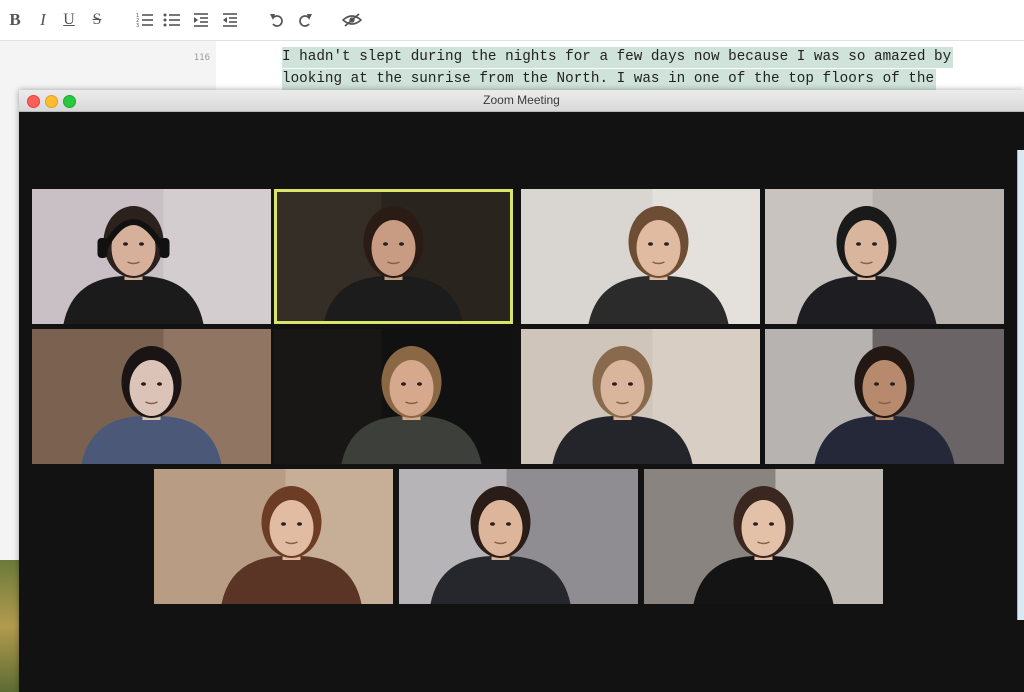  What do you see at coordinates (137, 25) in the screenshot?
I see `svg-text: 3` at bounding box center [137, 25].